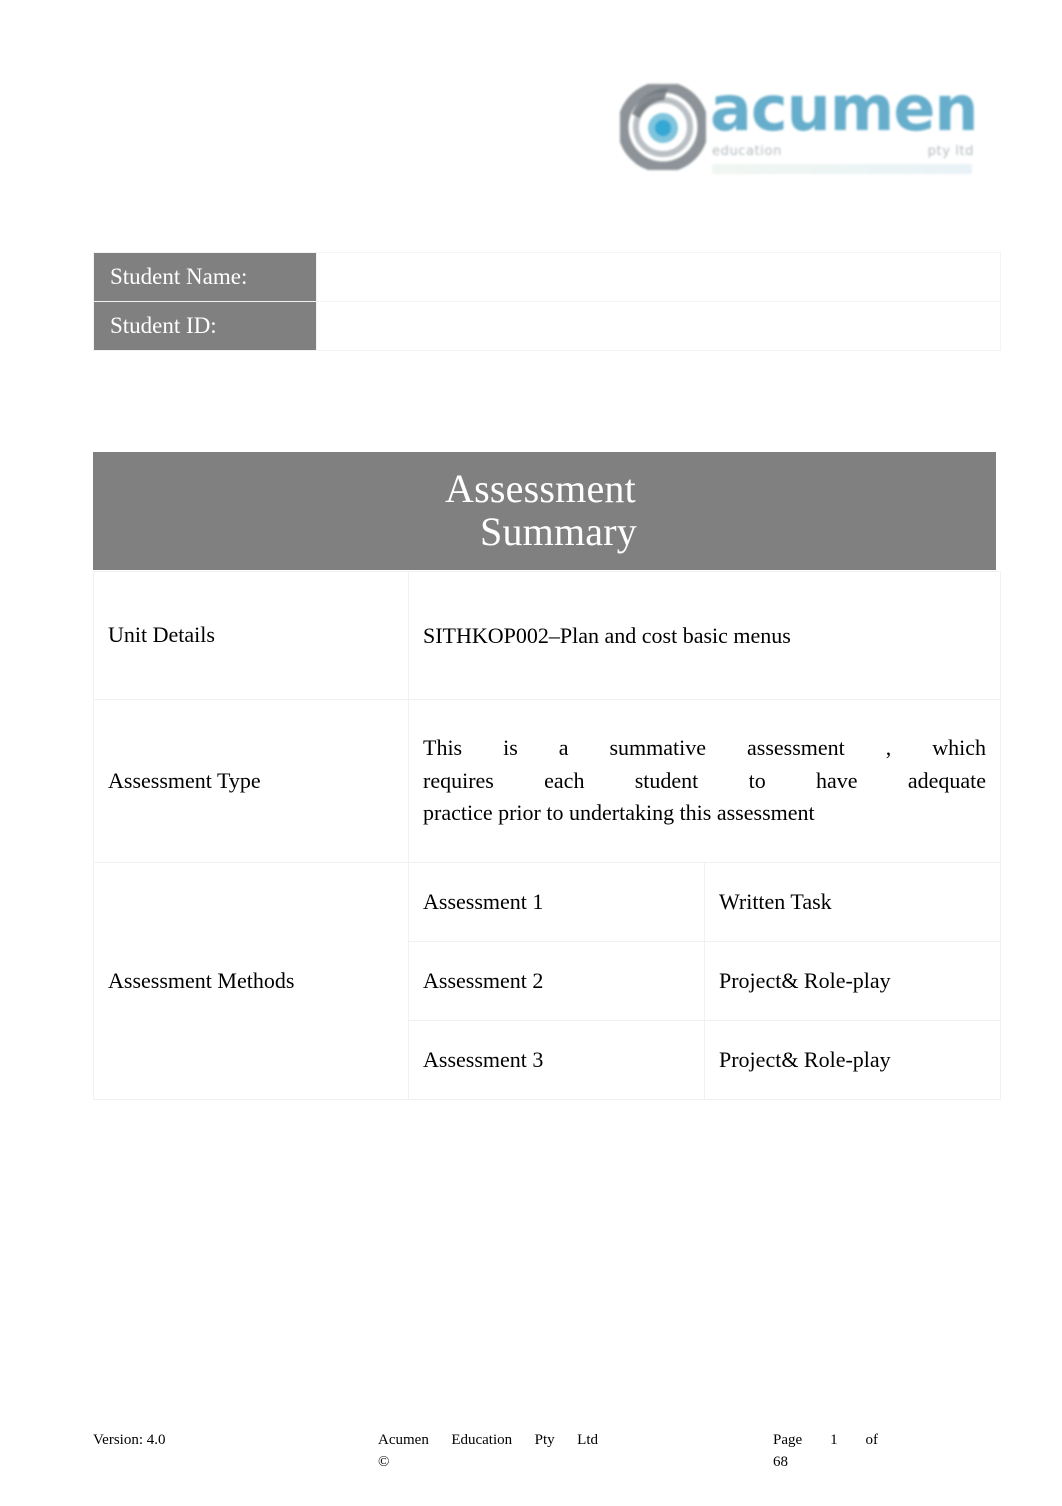 The height and width of the screenshot is (1506, 1062). What do you see at coordinates (251, 781) in the screenshot?
I see `assessment-type-label: Assessment Type` at bounding box center [251, 781].